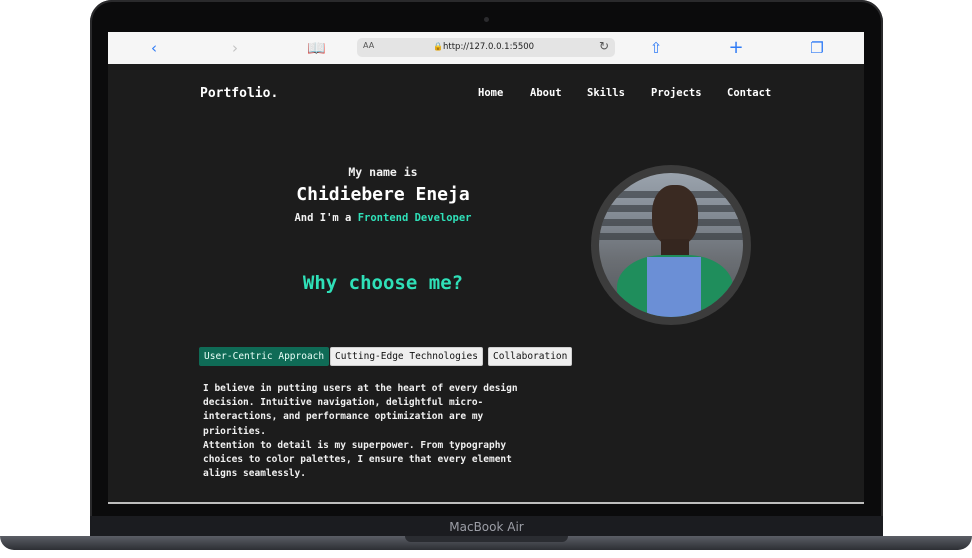  I want to click on lock-icon: 🔒, so click(438, 46).